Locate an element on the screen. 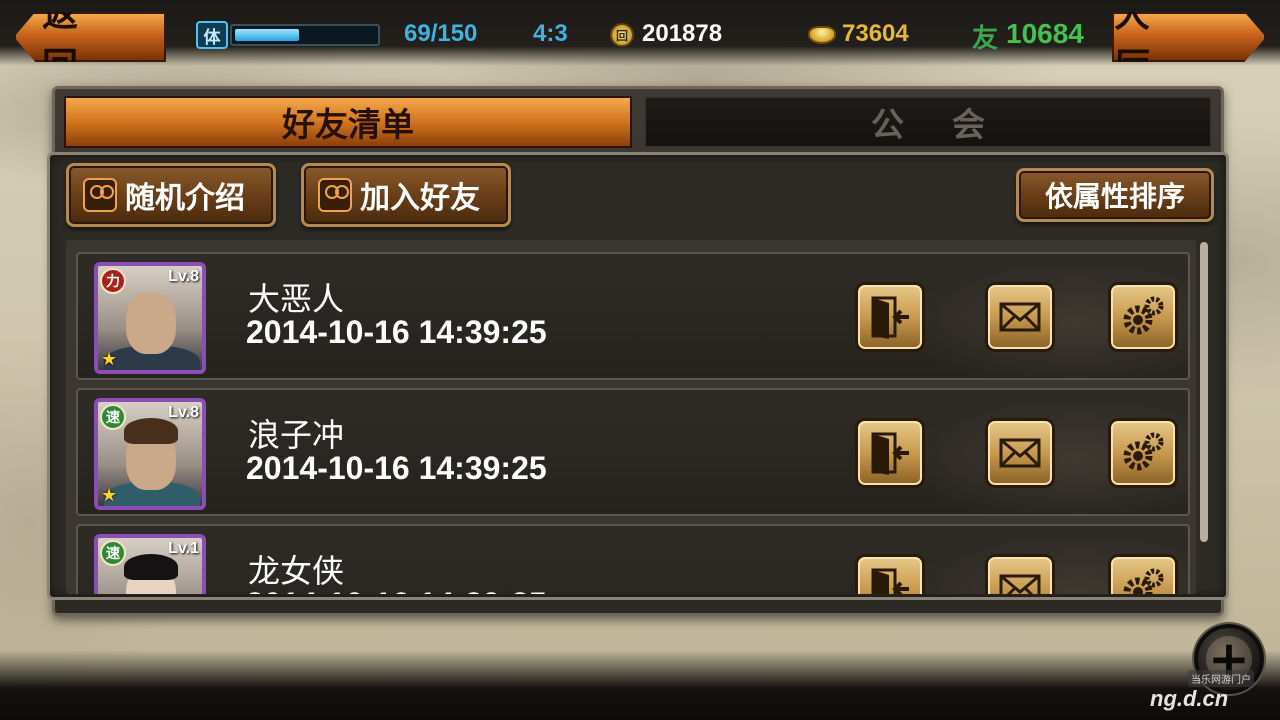  watermark-small: 当乐网游门户 is located at coordinates (1221, 678).